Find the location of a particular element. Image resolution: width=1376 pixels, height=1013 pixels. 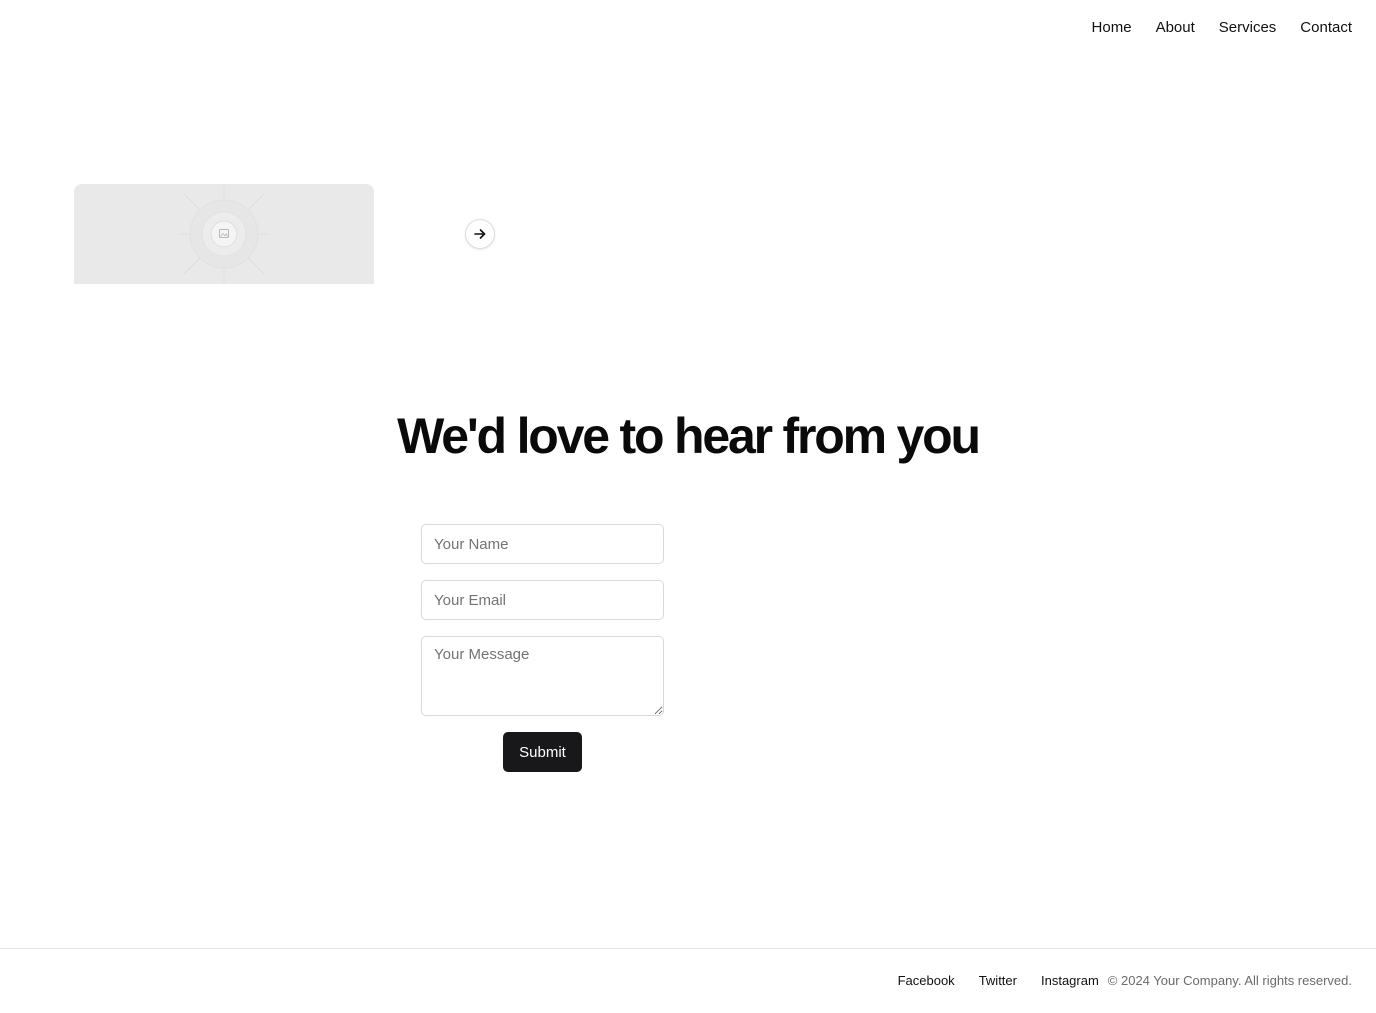

footer-facebook-link: Facebook is located at coordinates (926, 981).